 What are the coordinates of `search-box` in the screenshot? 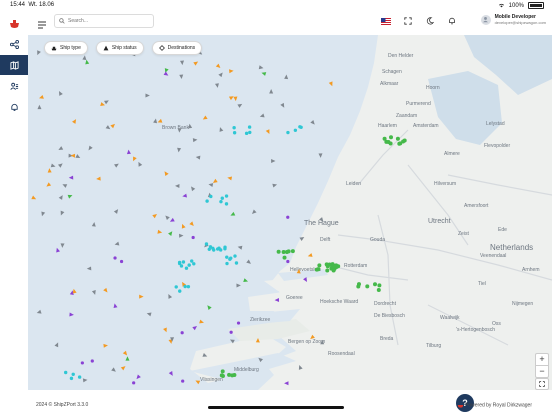 It's located at (104, 21).